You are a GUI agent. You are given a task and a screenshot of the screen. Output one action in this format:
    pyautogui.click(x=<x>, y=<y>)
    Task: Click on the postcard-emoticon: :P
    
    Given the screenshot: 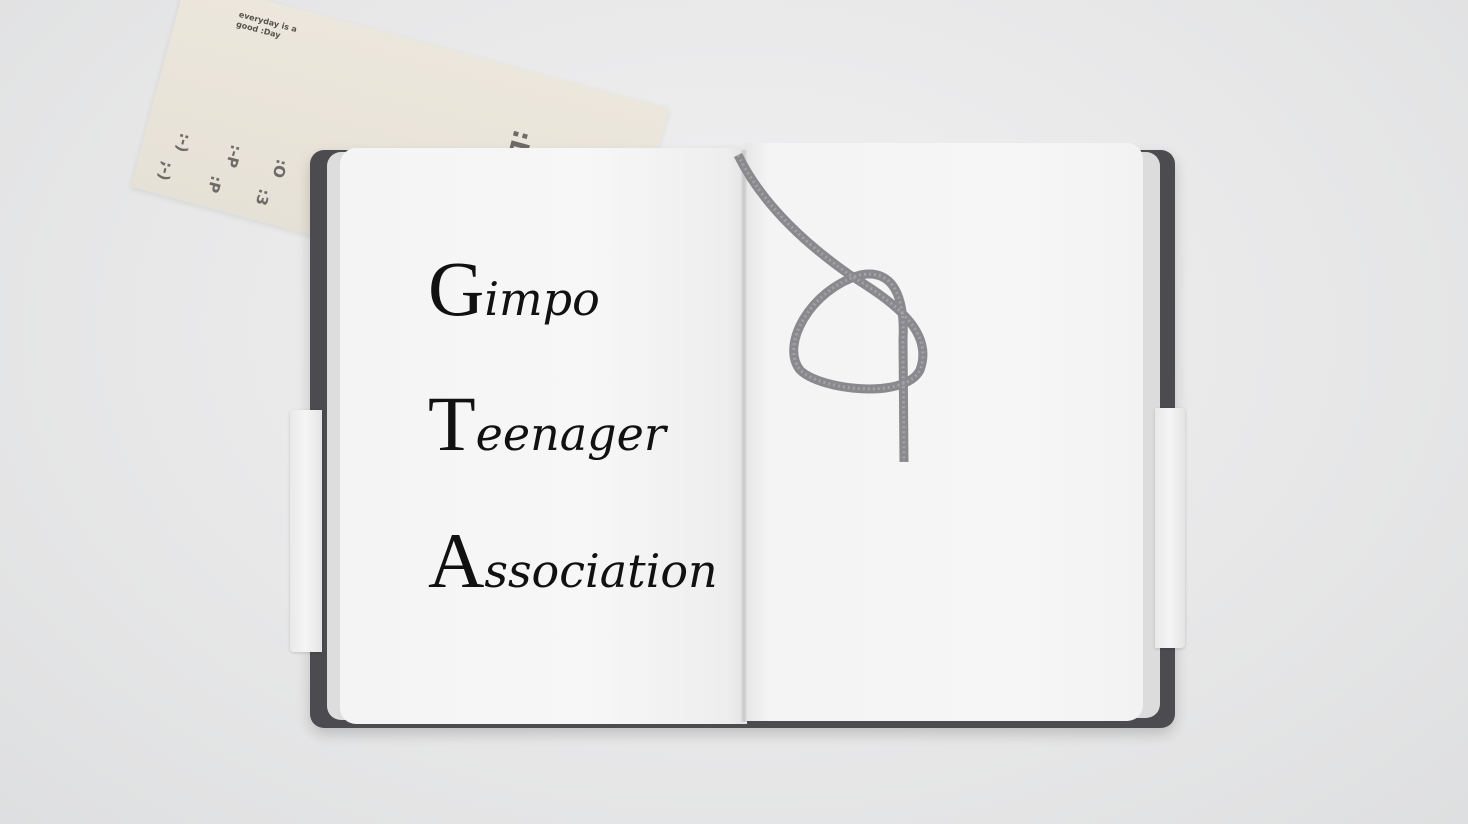 What is the action you would take?
    pyautogui.click(x=214, y=184)
    